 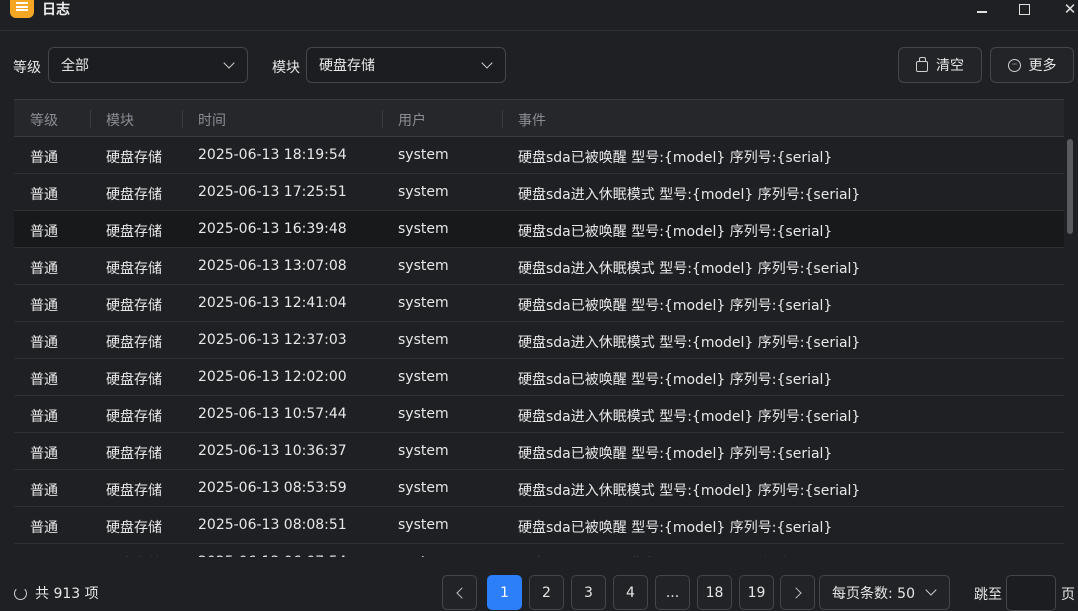 What do you see at coordinates (120, 120) in the screenshot?
I see `column-header-module: 模块` at bounding box center [120, 120].